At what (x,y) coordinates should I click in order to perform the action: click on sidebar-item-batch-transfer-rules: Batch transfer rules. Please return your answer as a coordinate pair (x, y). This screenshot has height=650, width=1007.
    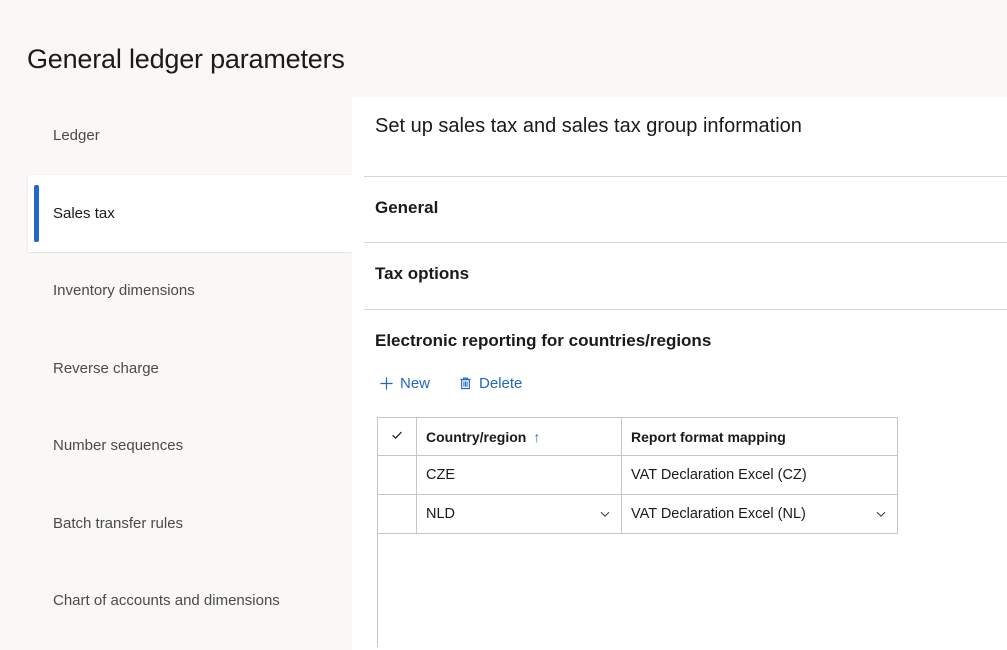
    Looking at the image, I should click on (176, 524).